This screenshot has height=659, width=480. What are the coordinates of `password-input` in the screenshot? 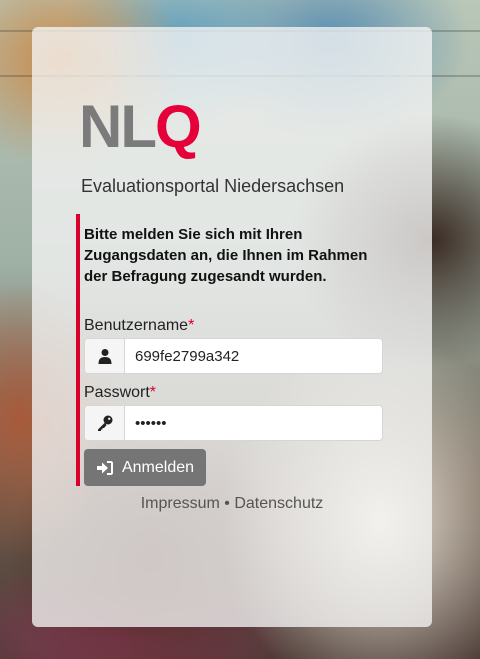 It's located at (253, 423).